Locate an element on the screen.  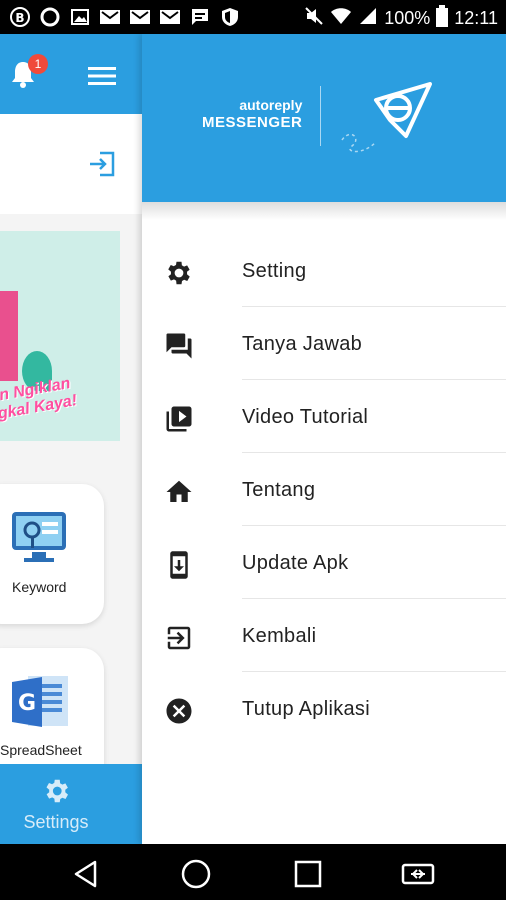
wifi-icon is located at coordinates (341, 18).